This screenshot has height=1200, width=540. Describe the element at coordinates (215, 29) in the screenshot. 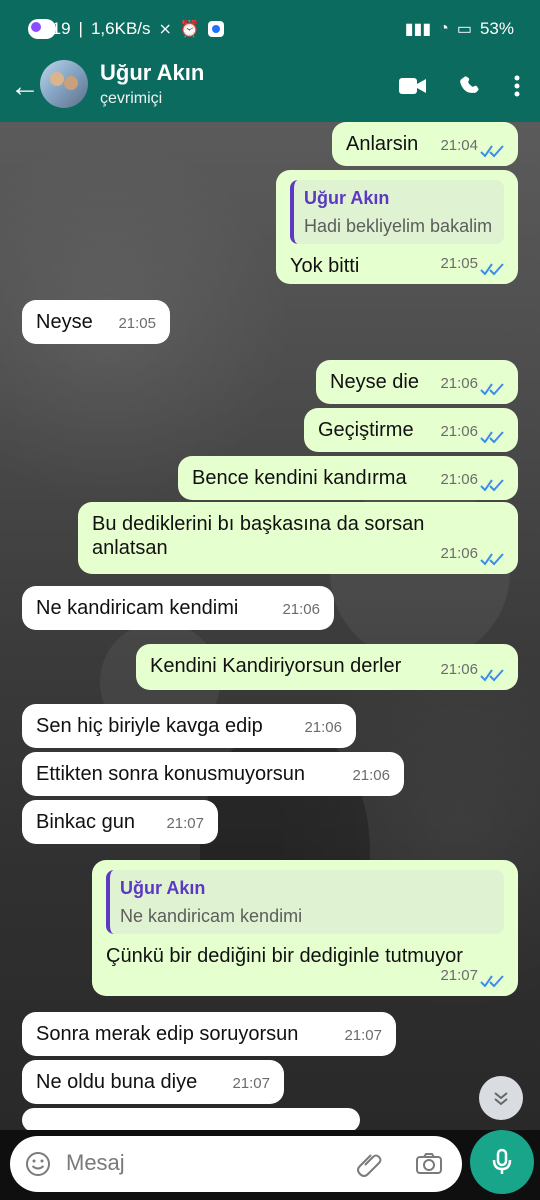

I see `app-icon` at that location.